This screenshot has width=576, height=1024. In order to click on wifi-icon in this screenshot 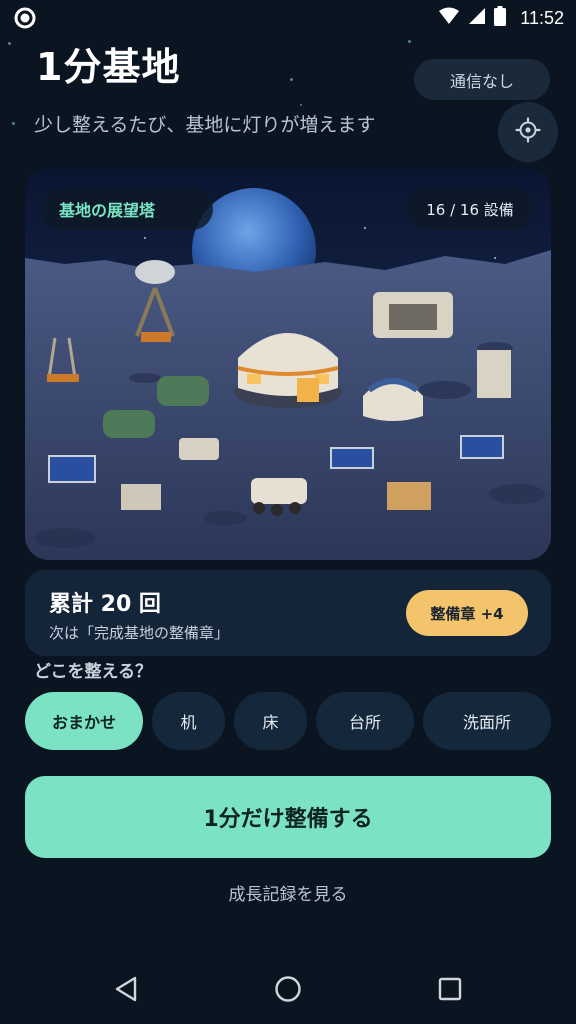, I will do `click(449, 18)`.